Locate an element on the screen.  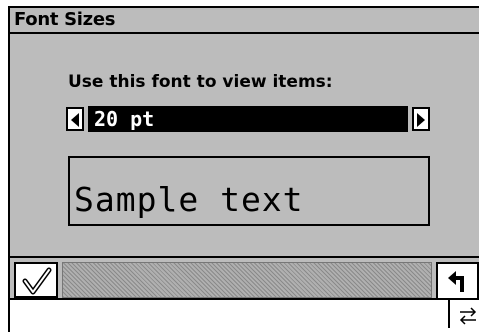
previous-size-button is located at coordinates (75, 119).